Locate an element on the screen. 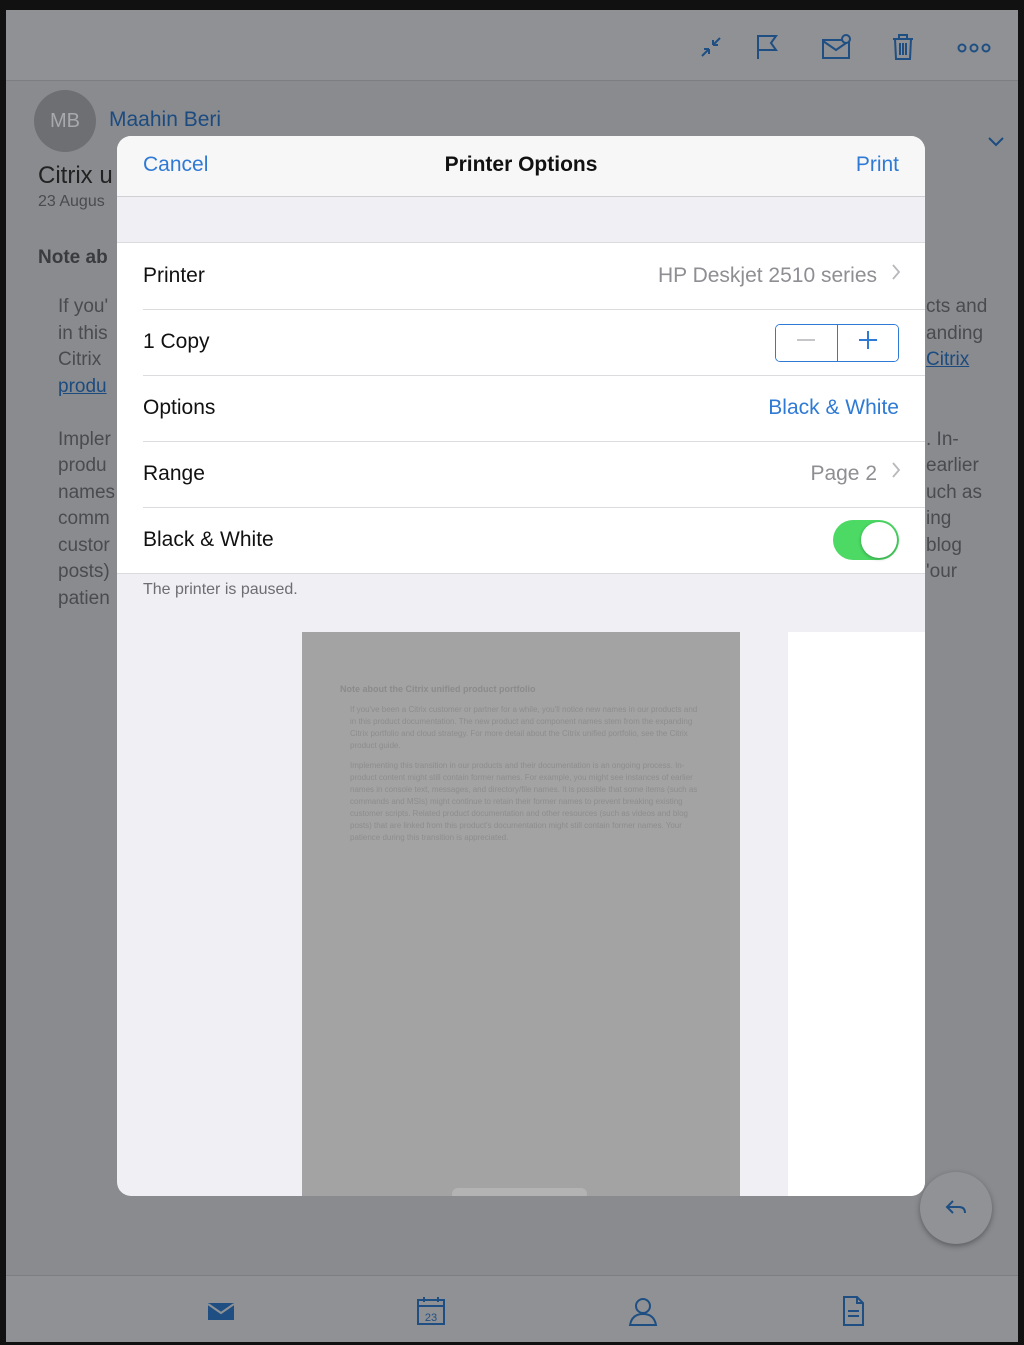 The height and width of the screenshot is (1345, 1024). dialog-title: Printer Options is located at coordinates (521, 164).